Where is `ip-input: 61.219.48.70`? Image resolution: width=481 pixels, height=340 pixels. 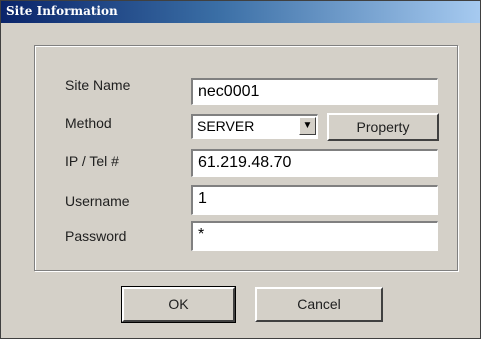 ip-input: 61.219.48.70 is located at coordinates (314, 163).